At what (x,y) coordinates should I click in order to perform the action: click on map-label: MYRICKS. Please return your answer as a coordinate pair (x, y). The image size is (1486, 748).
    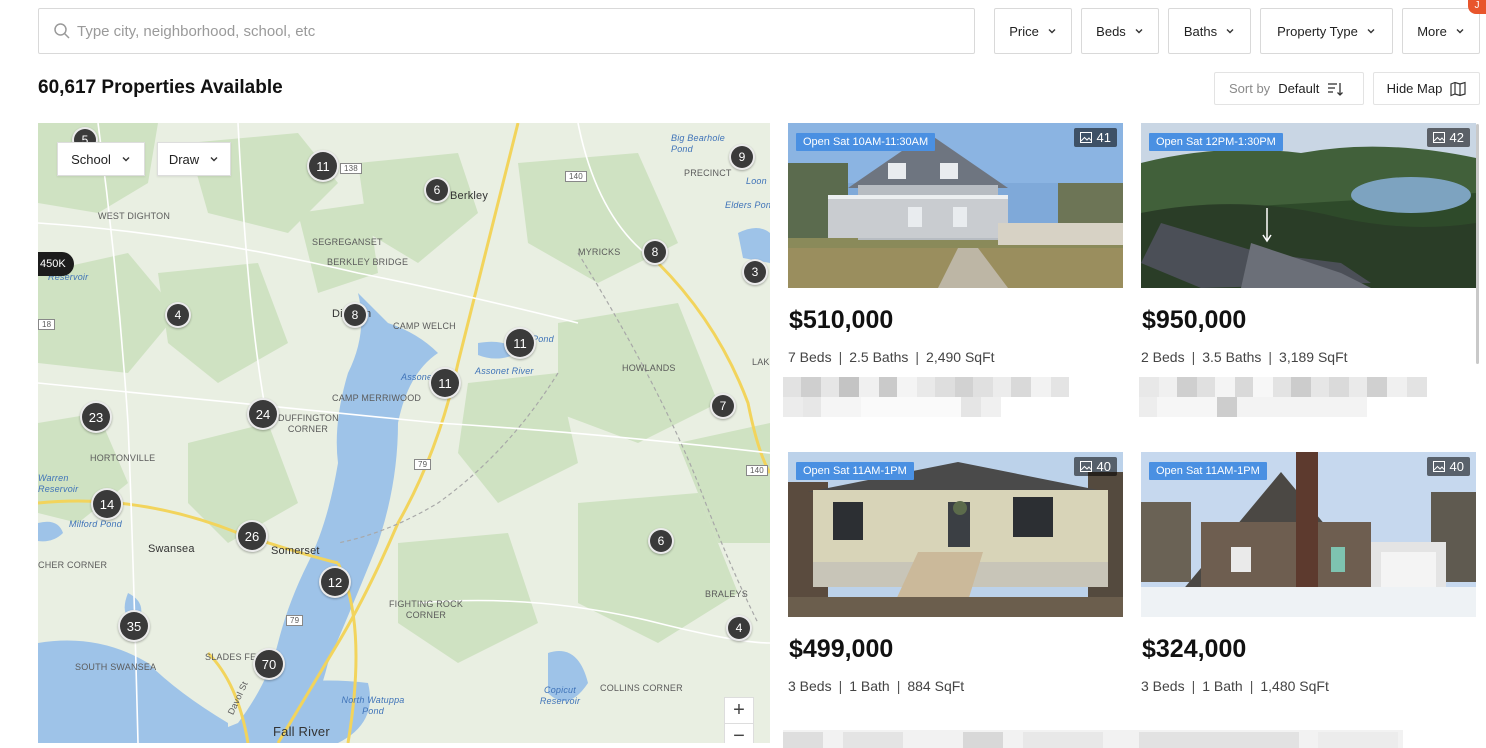
    Looking at the image, I should click on (599, 252).